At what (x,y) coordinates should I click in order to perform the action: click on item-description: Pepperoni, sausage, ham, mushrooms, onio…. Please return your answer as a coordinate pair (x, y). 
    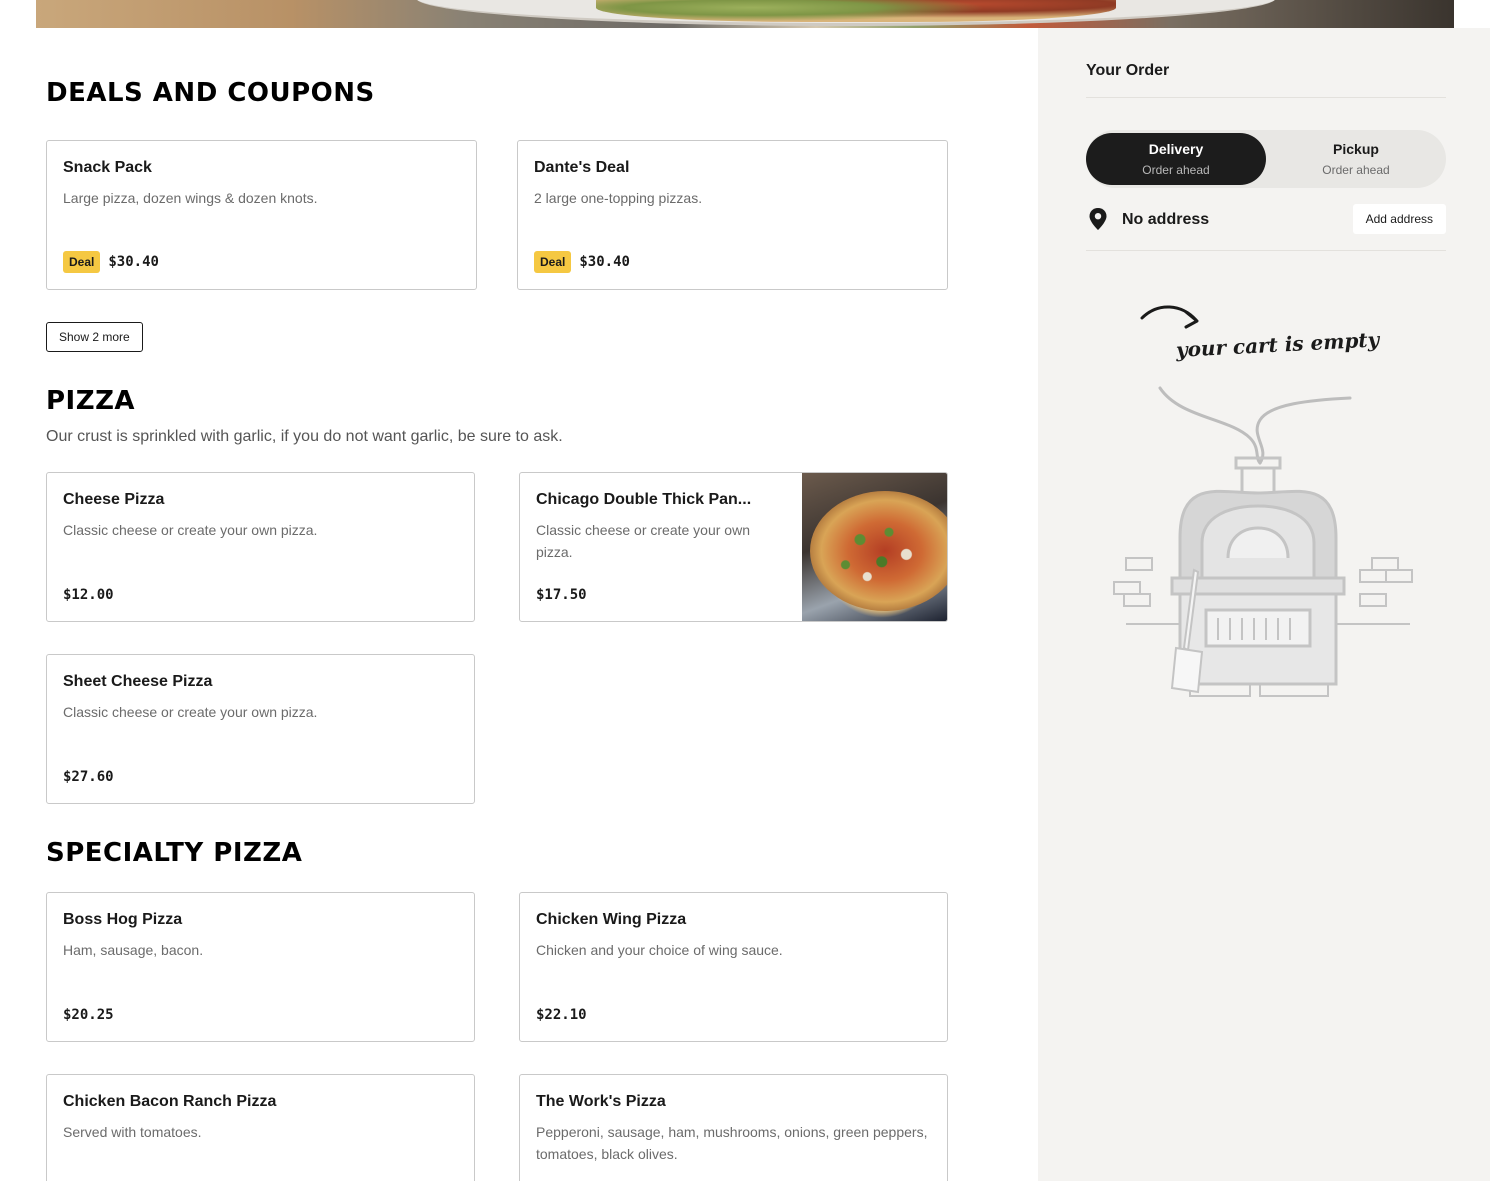
    Looking at the image, I should click on (732, 1143).